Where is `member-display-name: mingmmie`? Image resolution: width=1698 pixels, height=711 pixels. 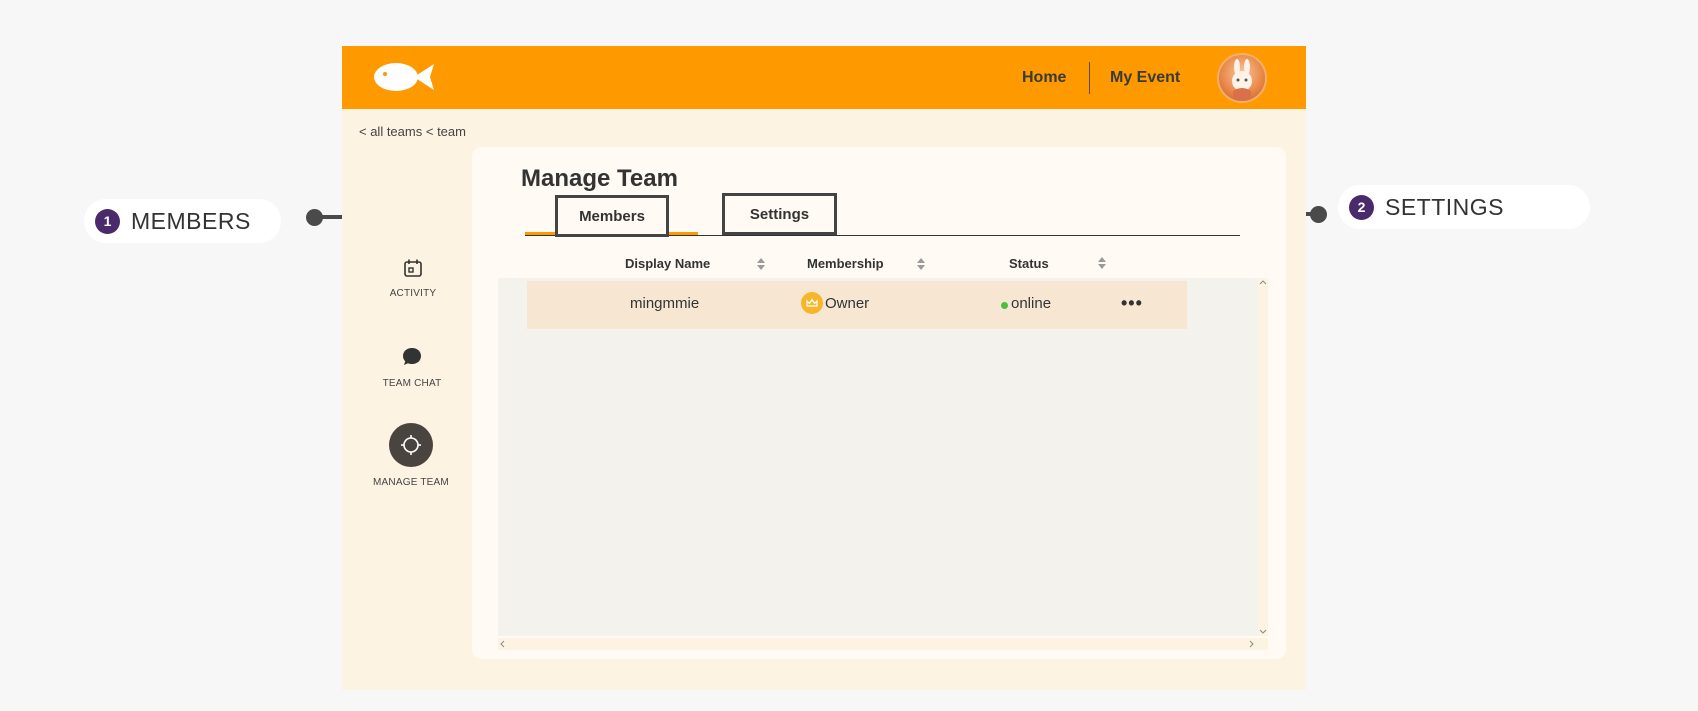
member-display-name: mingmmie is located at coordinates (665, 303).